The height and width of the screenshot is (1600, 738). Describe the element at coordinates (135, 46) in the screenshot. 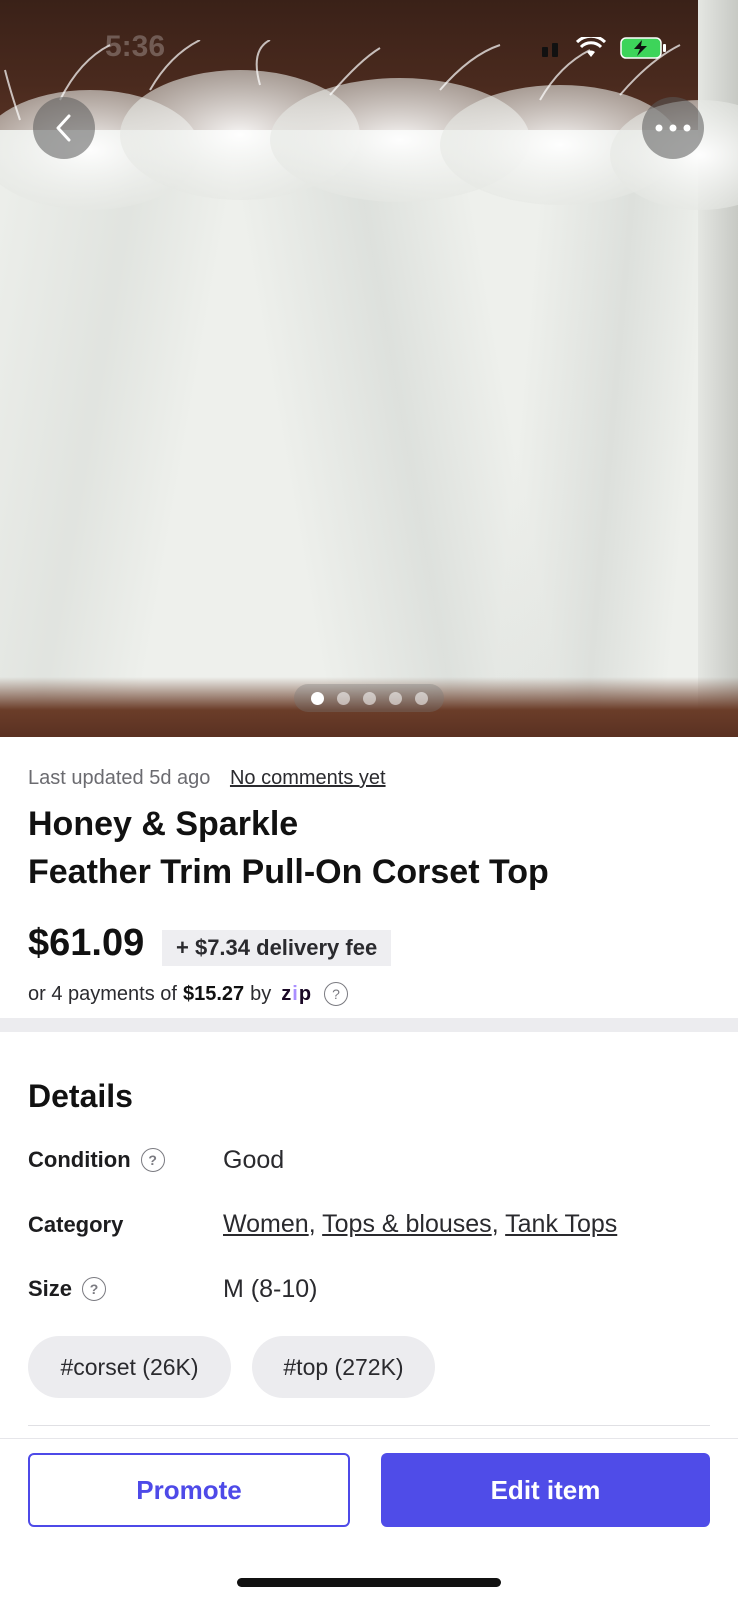

I see `status-time: 5:36` at that location.